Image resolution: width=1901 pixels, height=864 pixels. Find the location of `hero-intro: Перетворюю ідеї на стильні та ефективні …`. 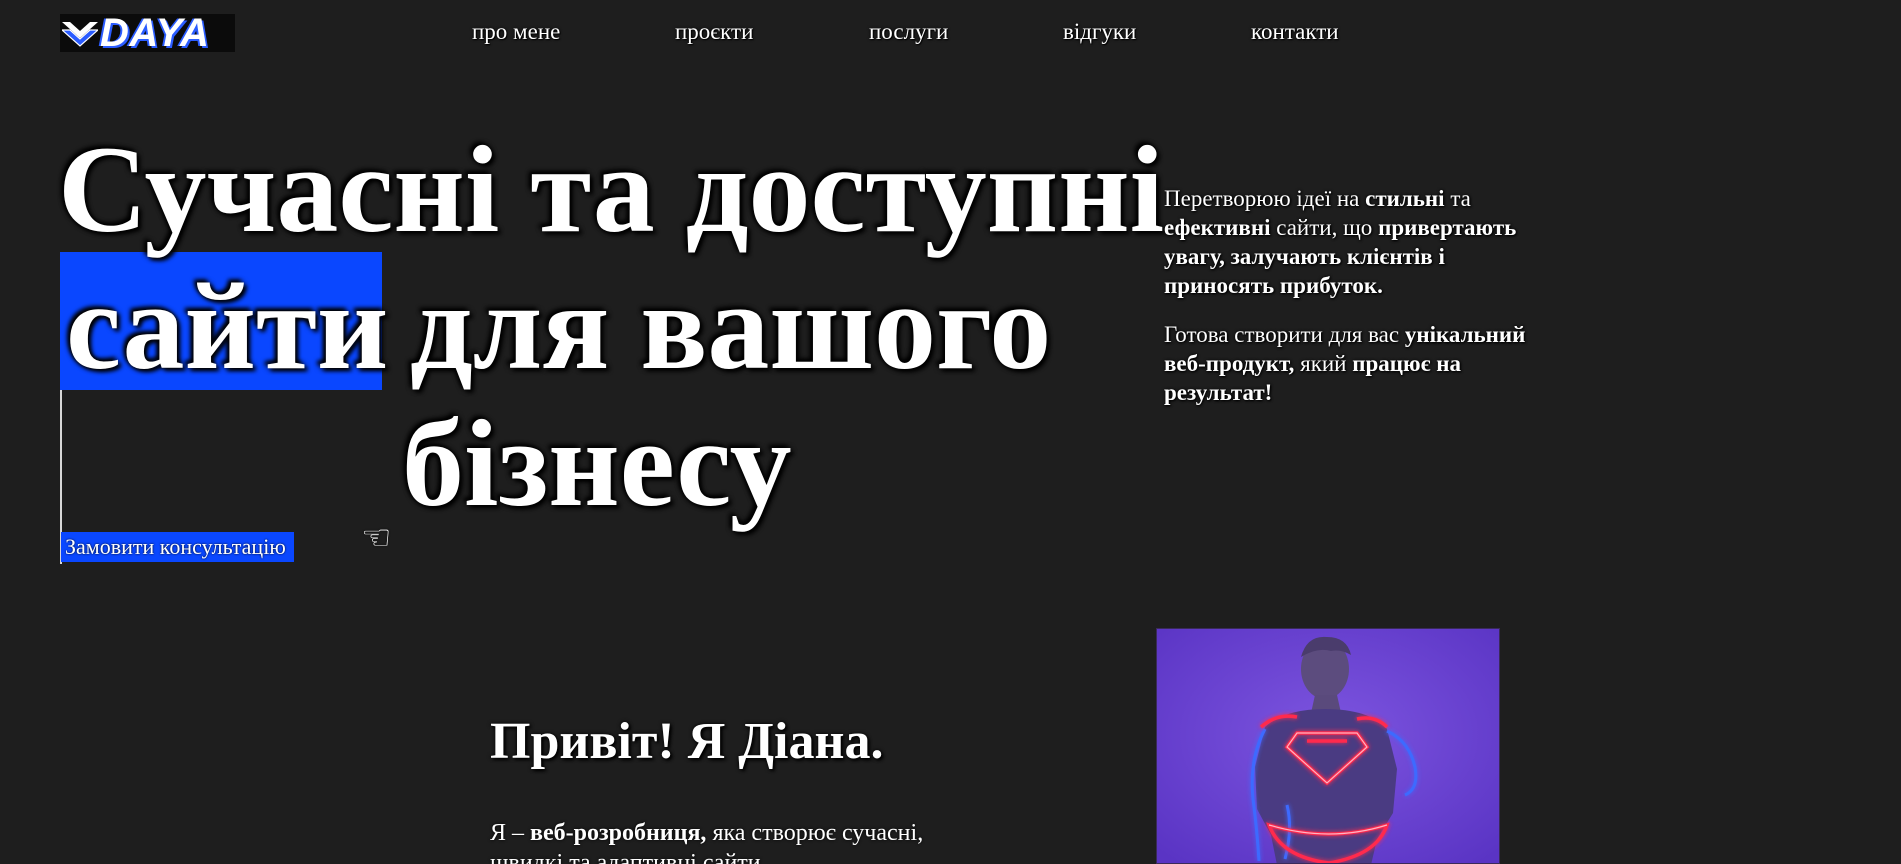

hero-intro: Перетворюю ідеї на стильні та ефективні … is located at coordinates (1349, 305).